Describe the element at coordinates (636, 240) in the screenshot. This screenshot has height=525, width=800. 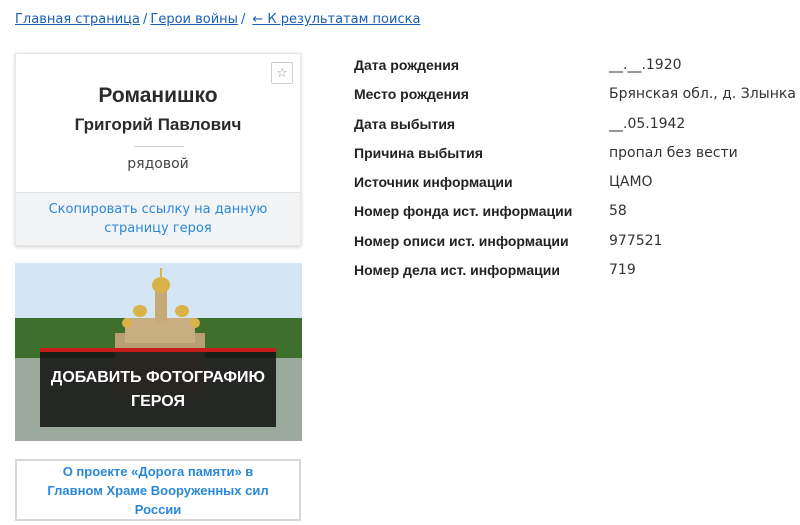
I see `info-value: 977521` at that location.